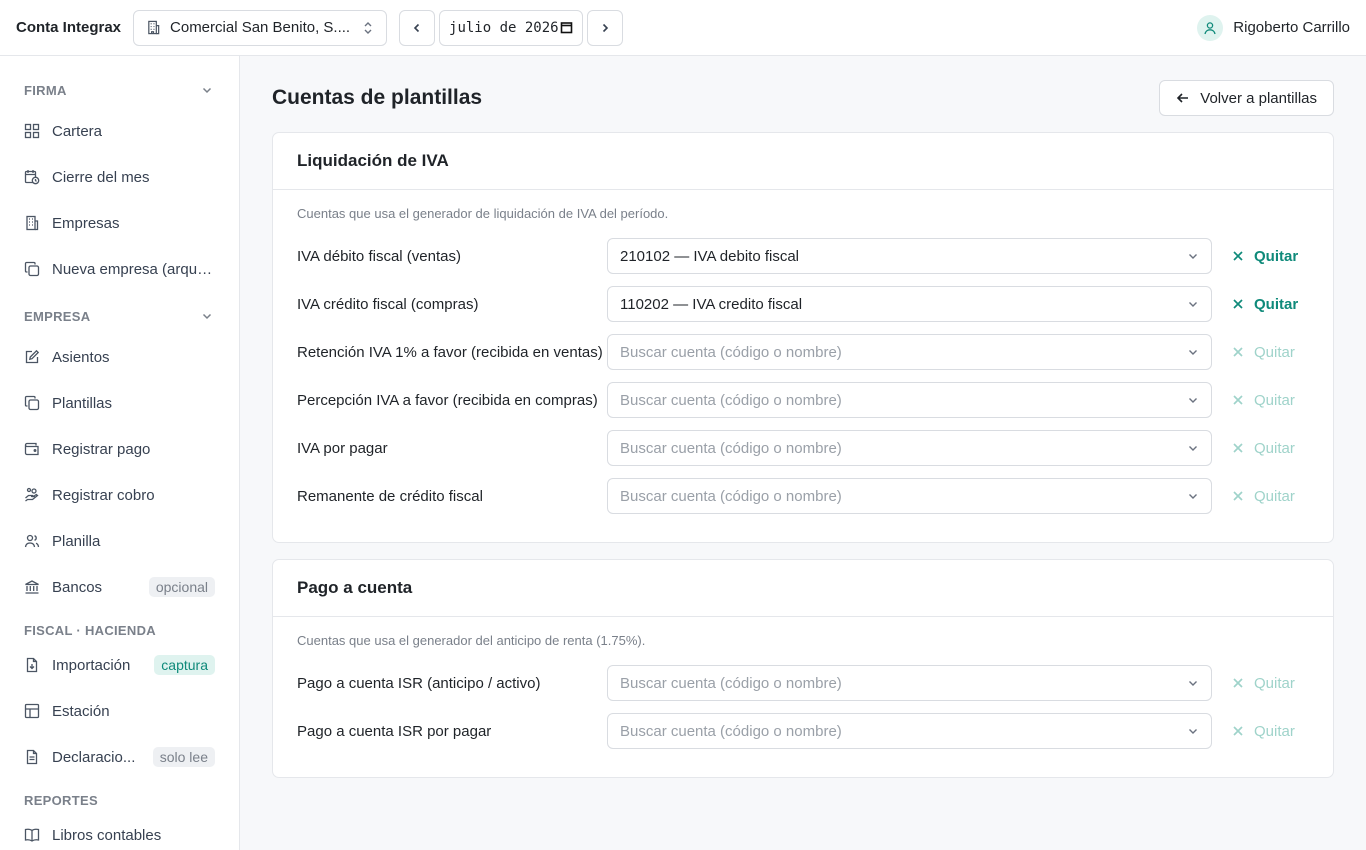  I want to click on chevron-left-icon, so click(416, 27).